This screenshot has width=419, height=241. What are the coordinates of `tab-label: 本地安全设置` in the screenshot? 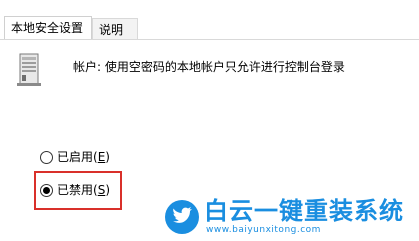 It's located at (47, 28).